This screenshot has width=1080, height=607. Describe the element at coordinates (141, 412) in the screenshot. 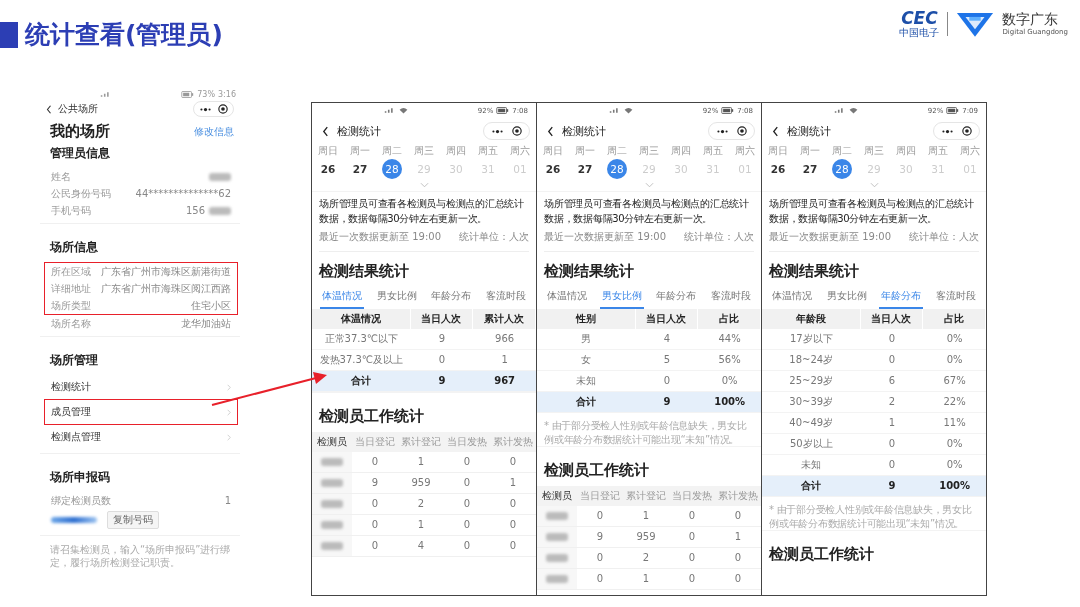

I see `menu-item: 成员管理` at that location.